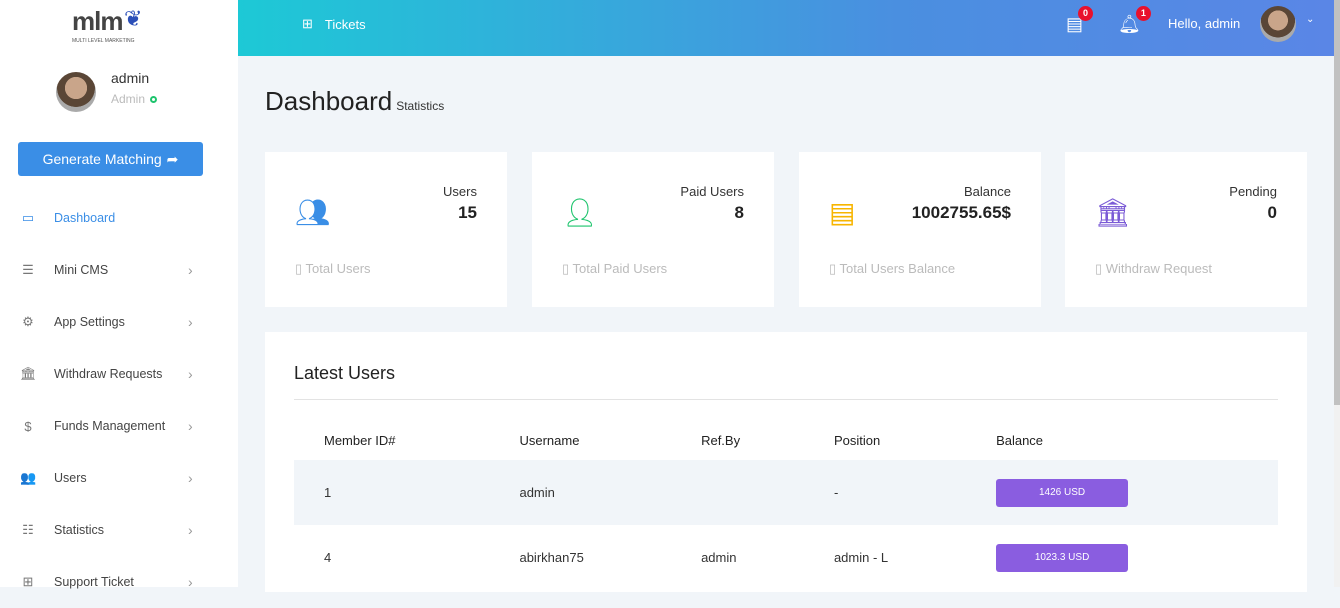  I want to click on topbar: ⊞ Tickets ▤ 0 🔔︎ 1 Hello, admin ⌄, so click(786, 28).